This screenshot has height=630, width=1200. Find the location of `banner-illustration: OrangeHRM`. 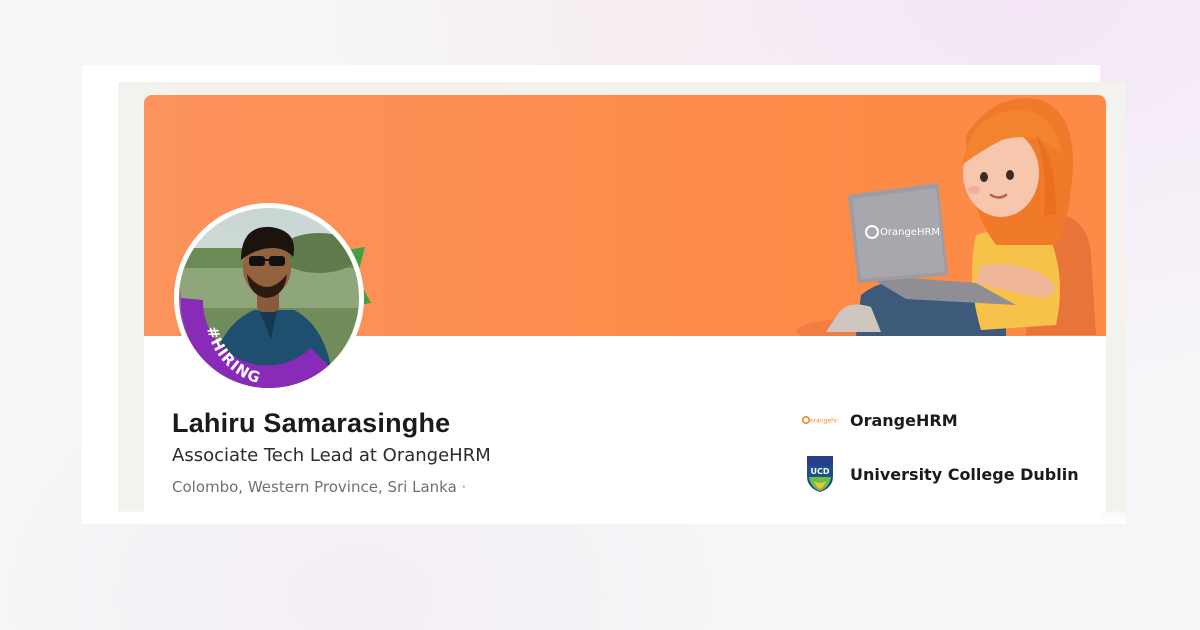

banner-illustration: OrangeHRM is located at coordinates (946, 217).